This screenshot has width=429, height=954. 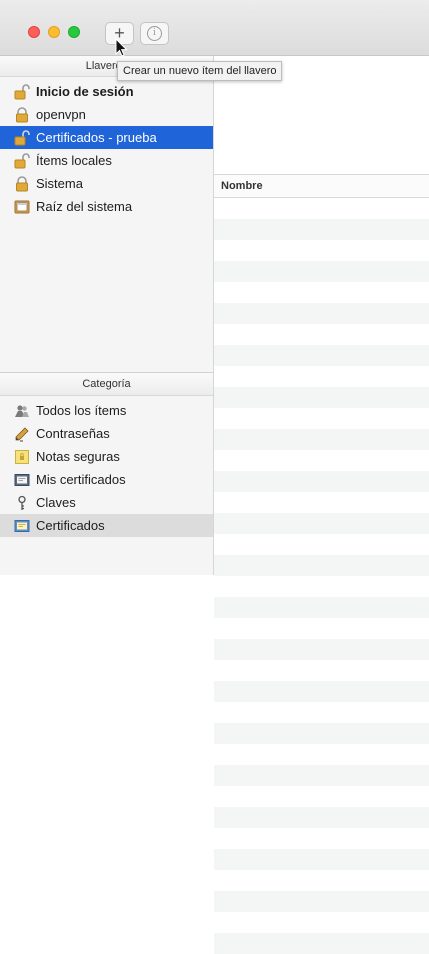 What do you see at coordinates (321, 186) in the screenshot?
I see `column-header-nombre: Nombre` at bounding box center [321, 186].